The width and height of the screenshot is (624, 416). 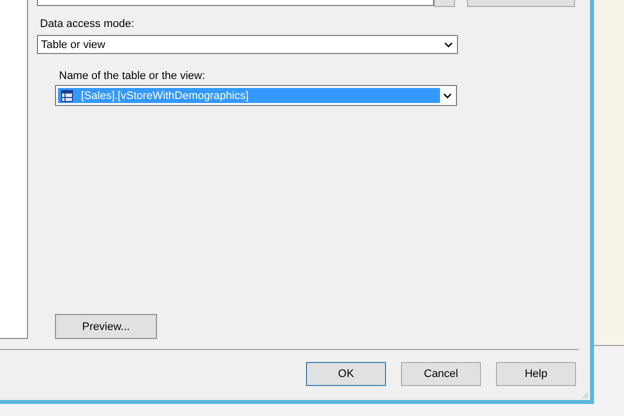 What do you see at coordinates (67, 96) in the screenshot?
I see `table-icon` at bounding box center [67, 96].